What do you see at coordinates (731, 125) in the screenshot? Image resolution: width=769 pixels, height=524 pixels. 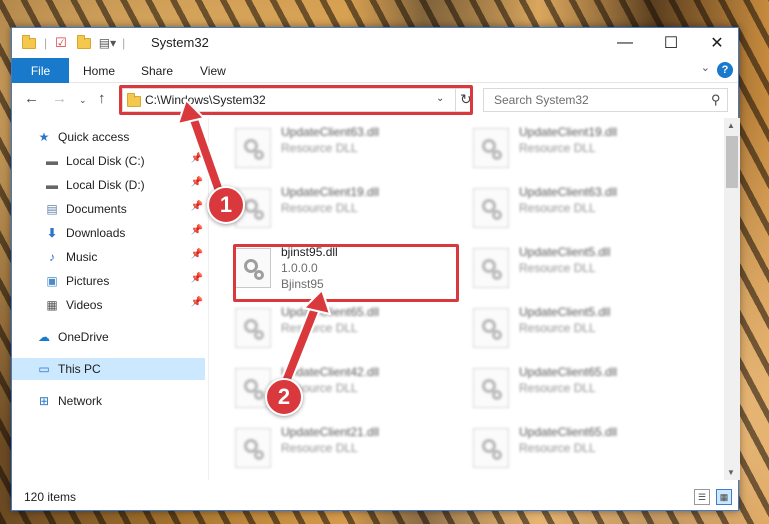 I see `scroll-up-arrow-icon: ▲` at bounding box center [731, 125].